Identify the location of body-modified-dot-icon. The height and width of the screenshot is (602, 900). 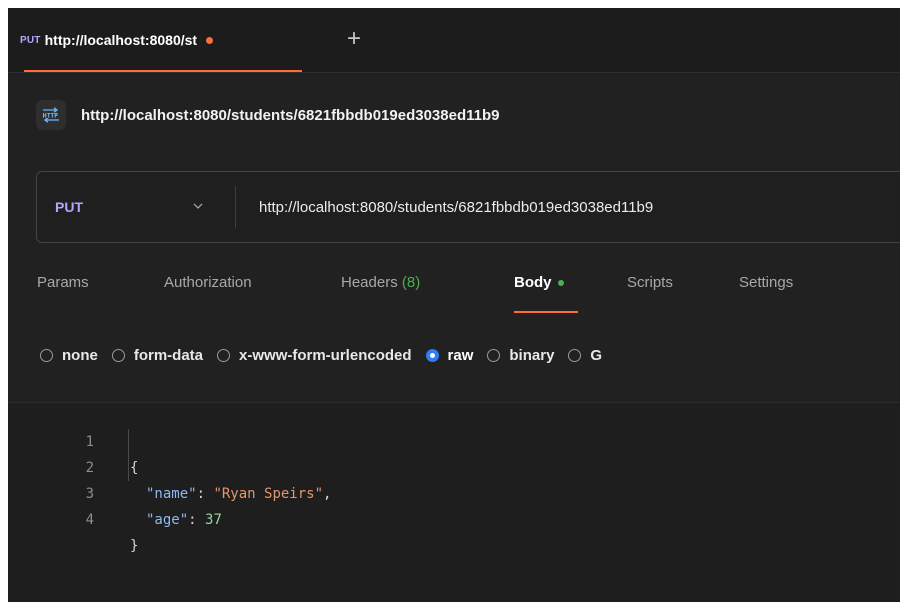
(560, 283).